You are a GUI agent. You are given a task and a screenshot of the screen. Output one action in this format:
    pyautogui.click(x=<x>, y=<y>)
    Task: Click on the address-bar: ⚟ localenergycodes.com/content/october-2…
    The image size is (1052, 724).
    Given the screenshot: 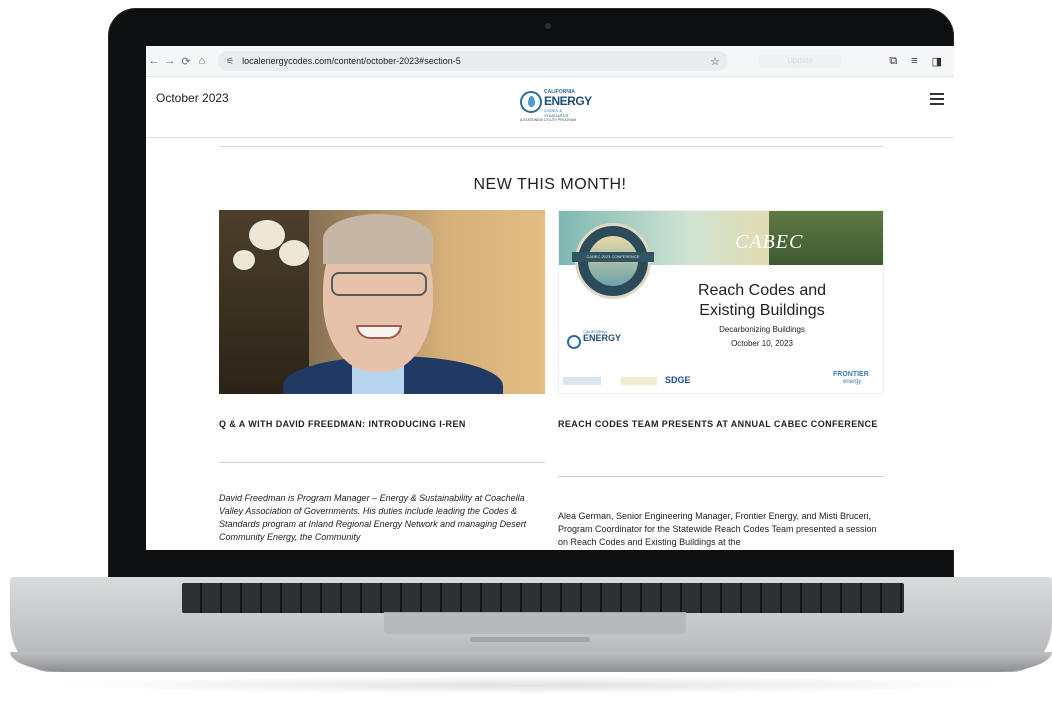 What is the action you would take?
    pyautogui.click(x=473, y=61)
    